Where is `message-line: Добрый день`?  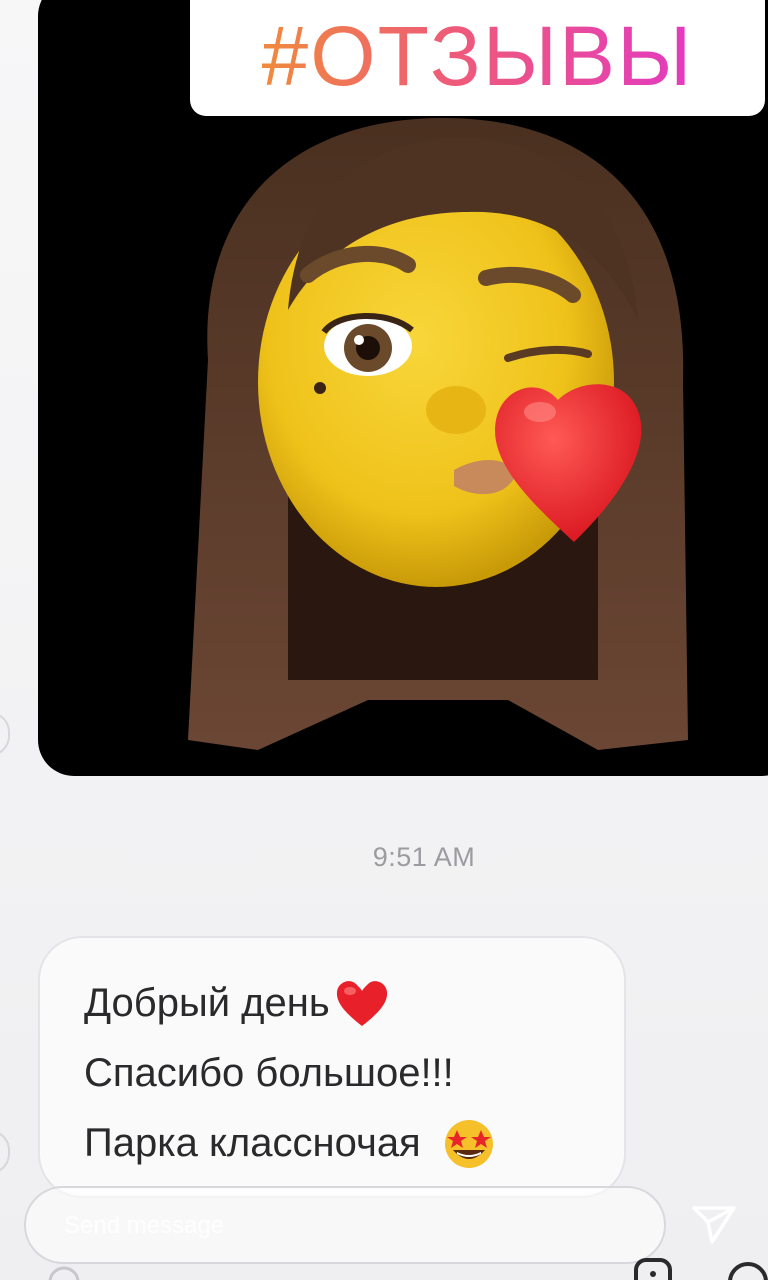 message-line: Добрый день is located at coordinates (354, 1003).